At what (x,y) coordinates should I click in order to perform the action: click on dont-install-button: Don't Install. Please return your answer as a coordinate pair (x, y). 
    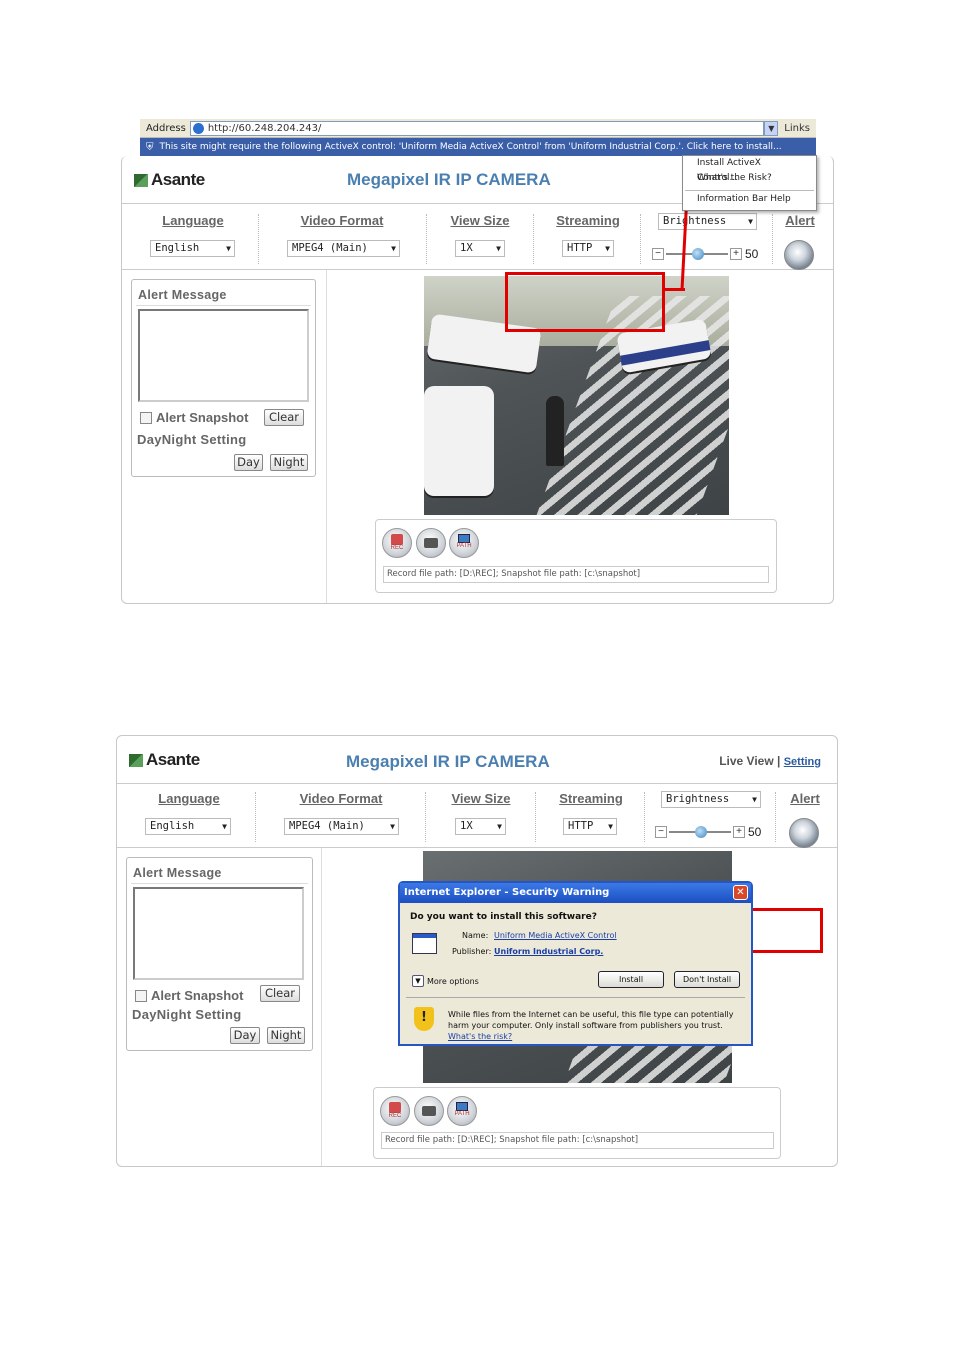
    Looking at the image, I should click on (707, 979).